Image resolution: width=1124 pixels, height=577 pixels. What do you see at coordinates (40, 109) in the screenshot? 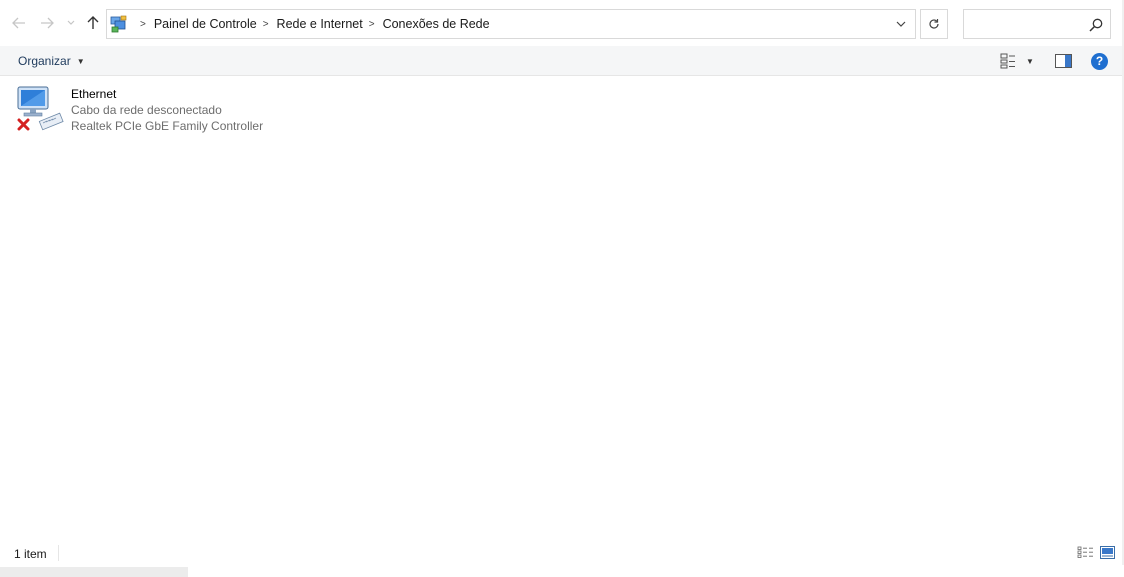
I see `network-adapter-disconnected-icon` at bounding box center [40, 109].